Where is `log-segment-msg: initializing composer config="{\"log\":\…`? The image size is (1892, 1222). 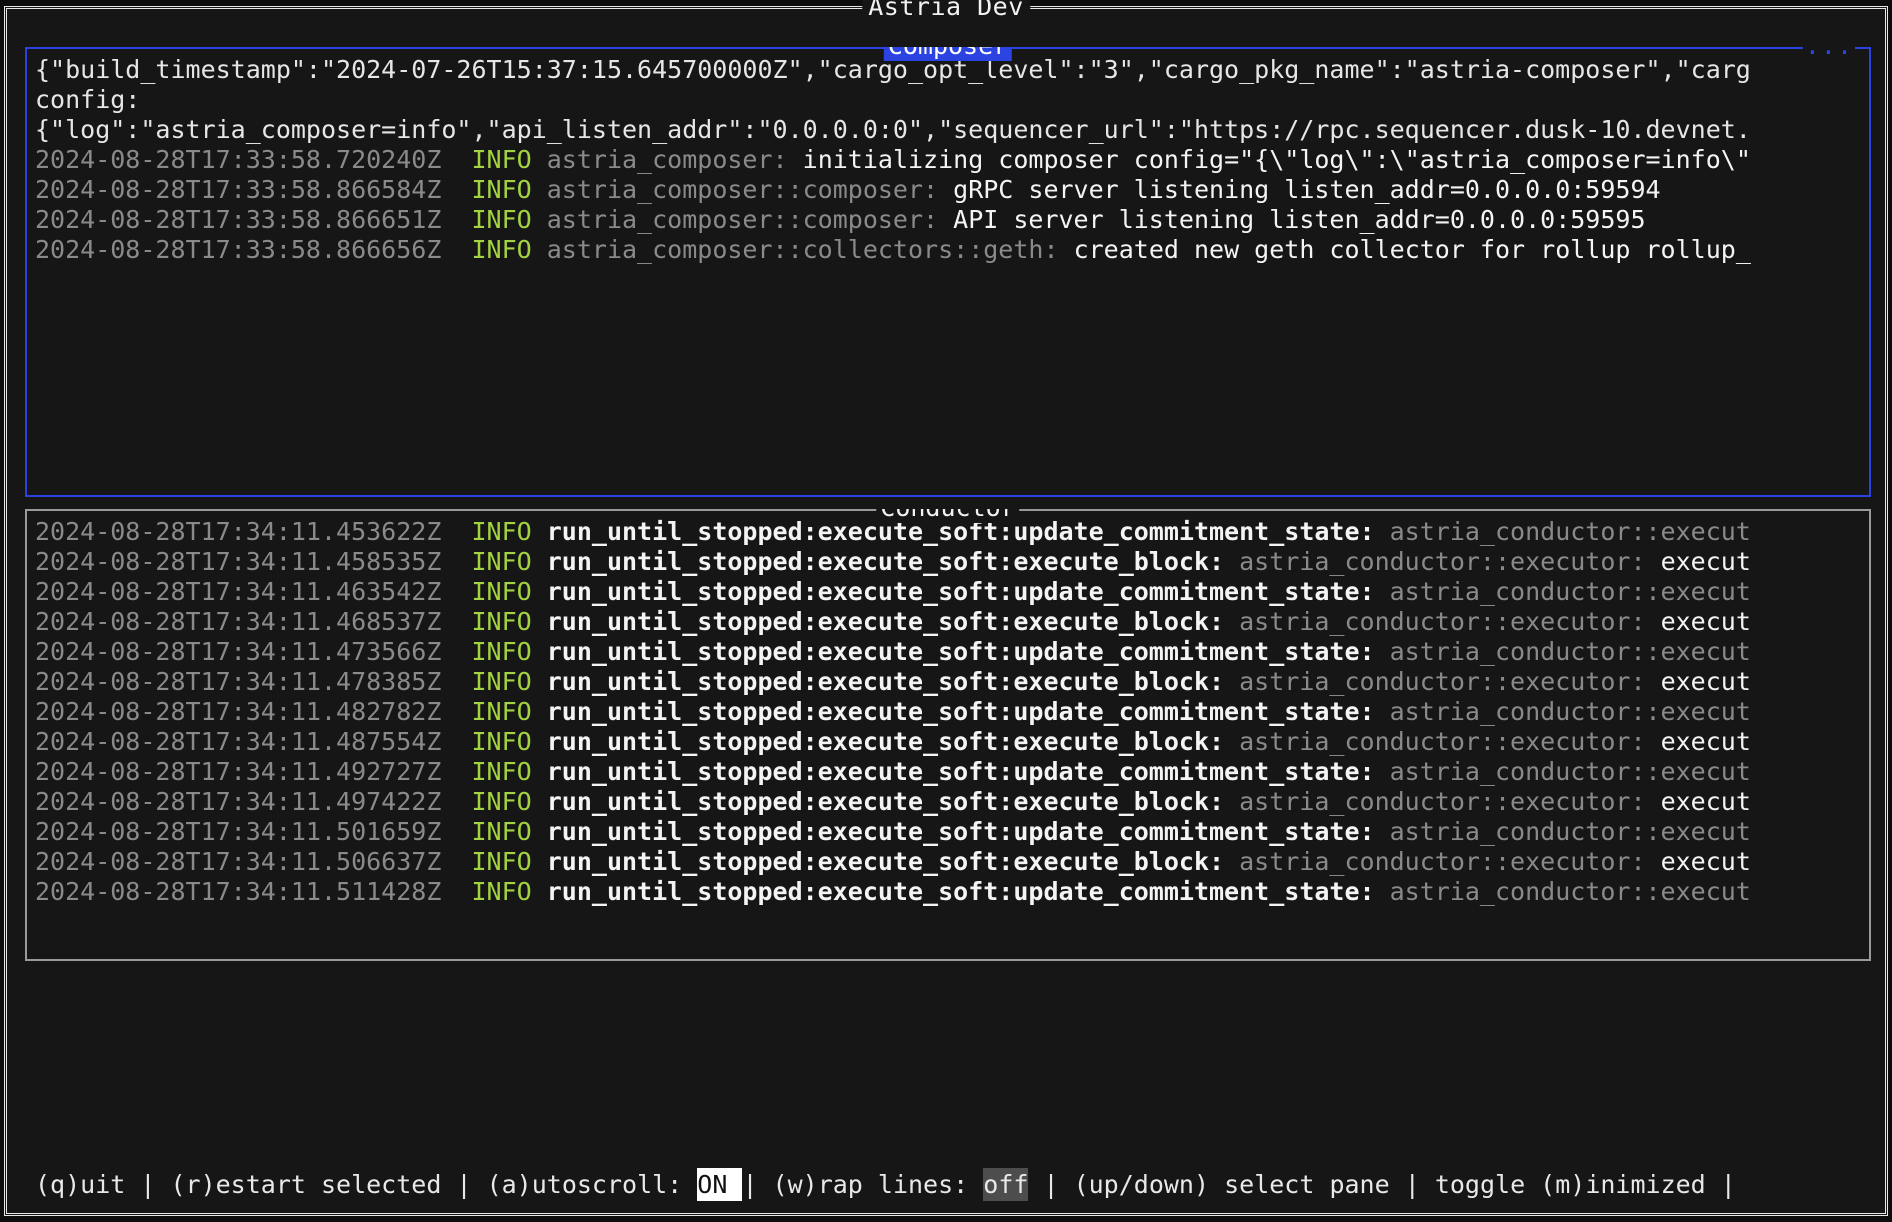 log-segment-msg: initializing composer config="{\"log\":\… is located at coordinates (1276, 159).